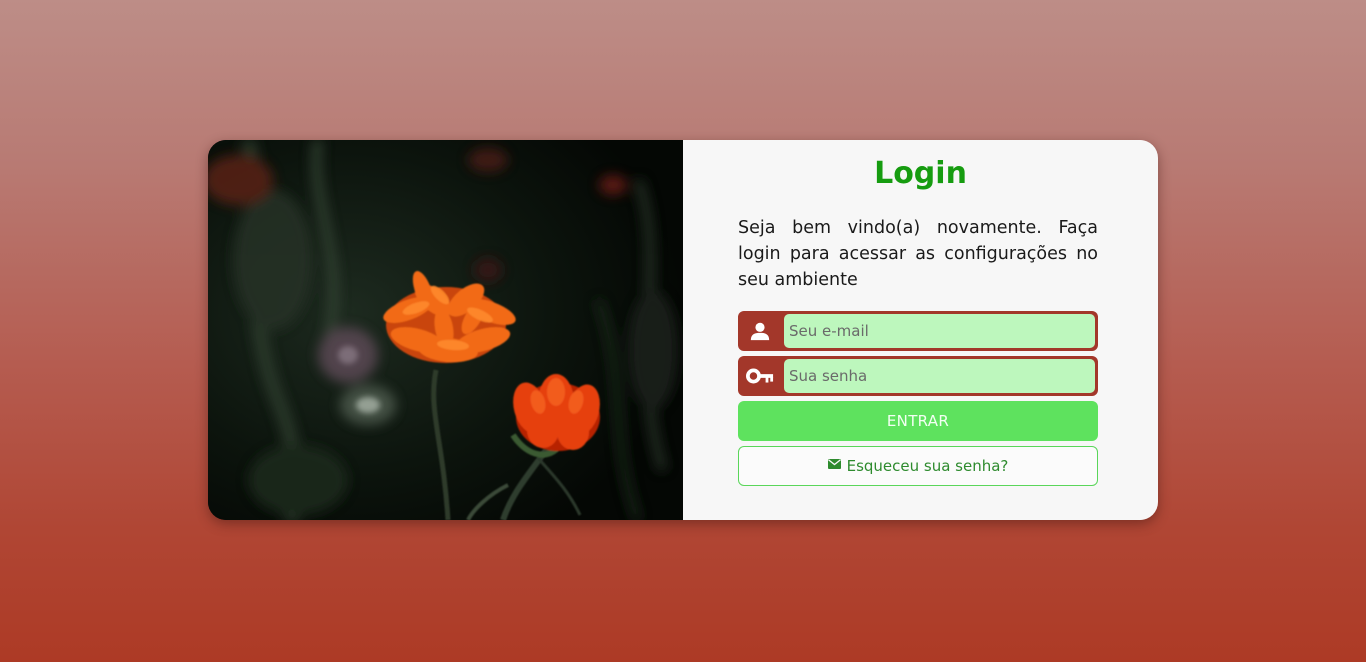 This screenshot has height=662, width=1366. Describe the element at coordinates (918, 421) in the screenshot. I see `submit-button: ENTRAR` at that location.